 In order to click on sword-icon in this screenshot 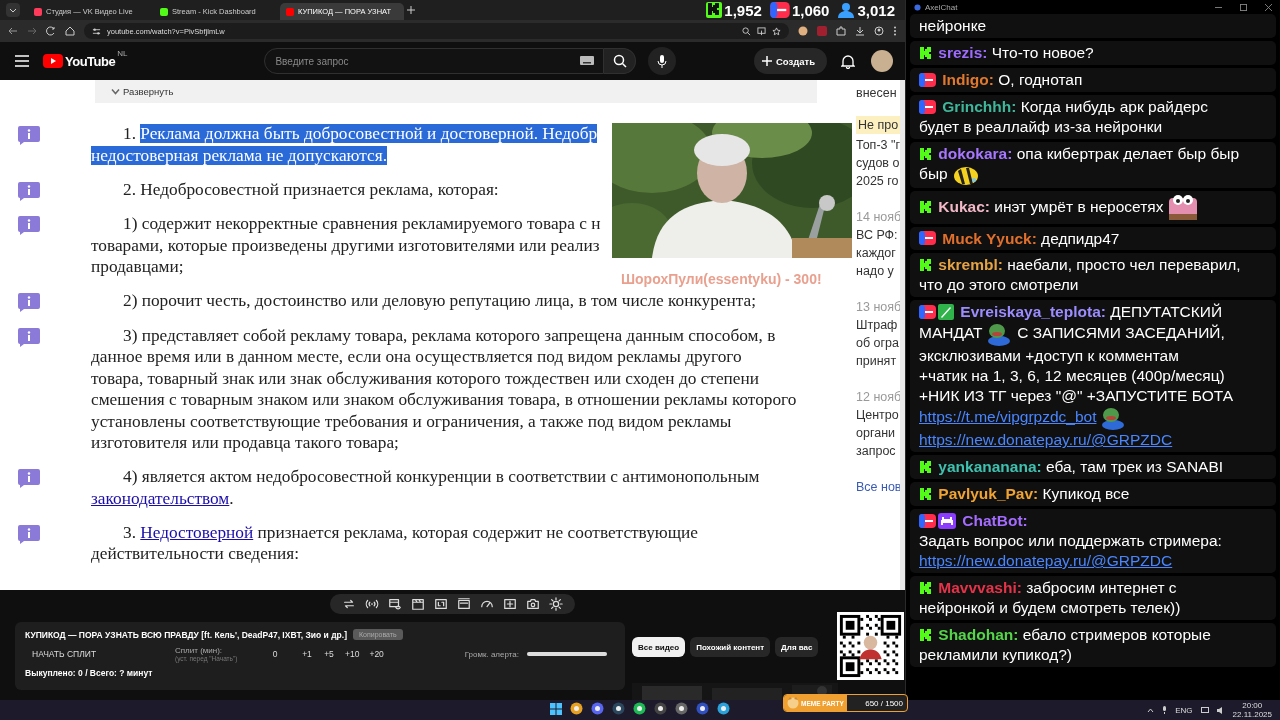, I will do `click(946, 312)`.